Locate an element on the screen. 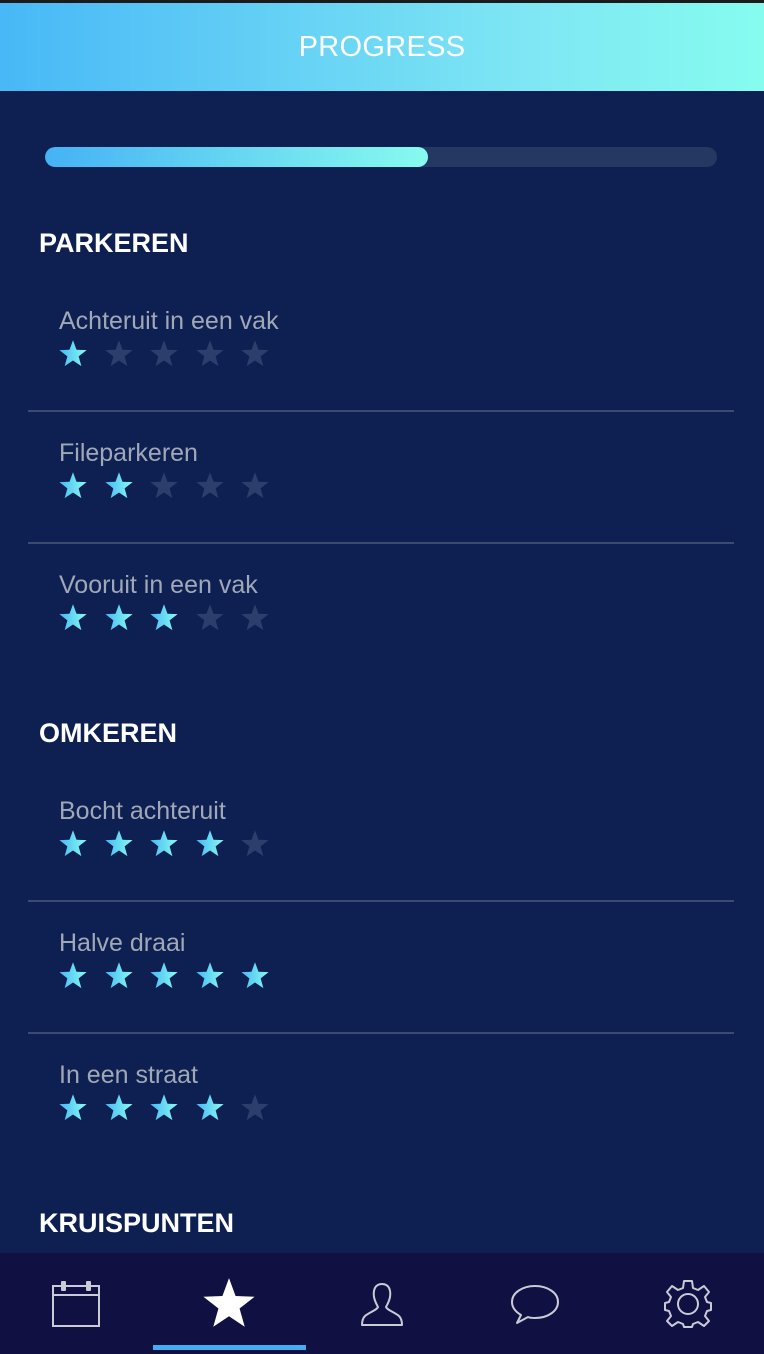 This screenshot has height=1354, width=764. gear-icon is located at coordinates (688, 1304).